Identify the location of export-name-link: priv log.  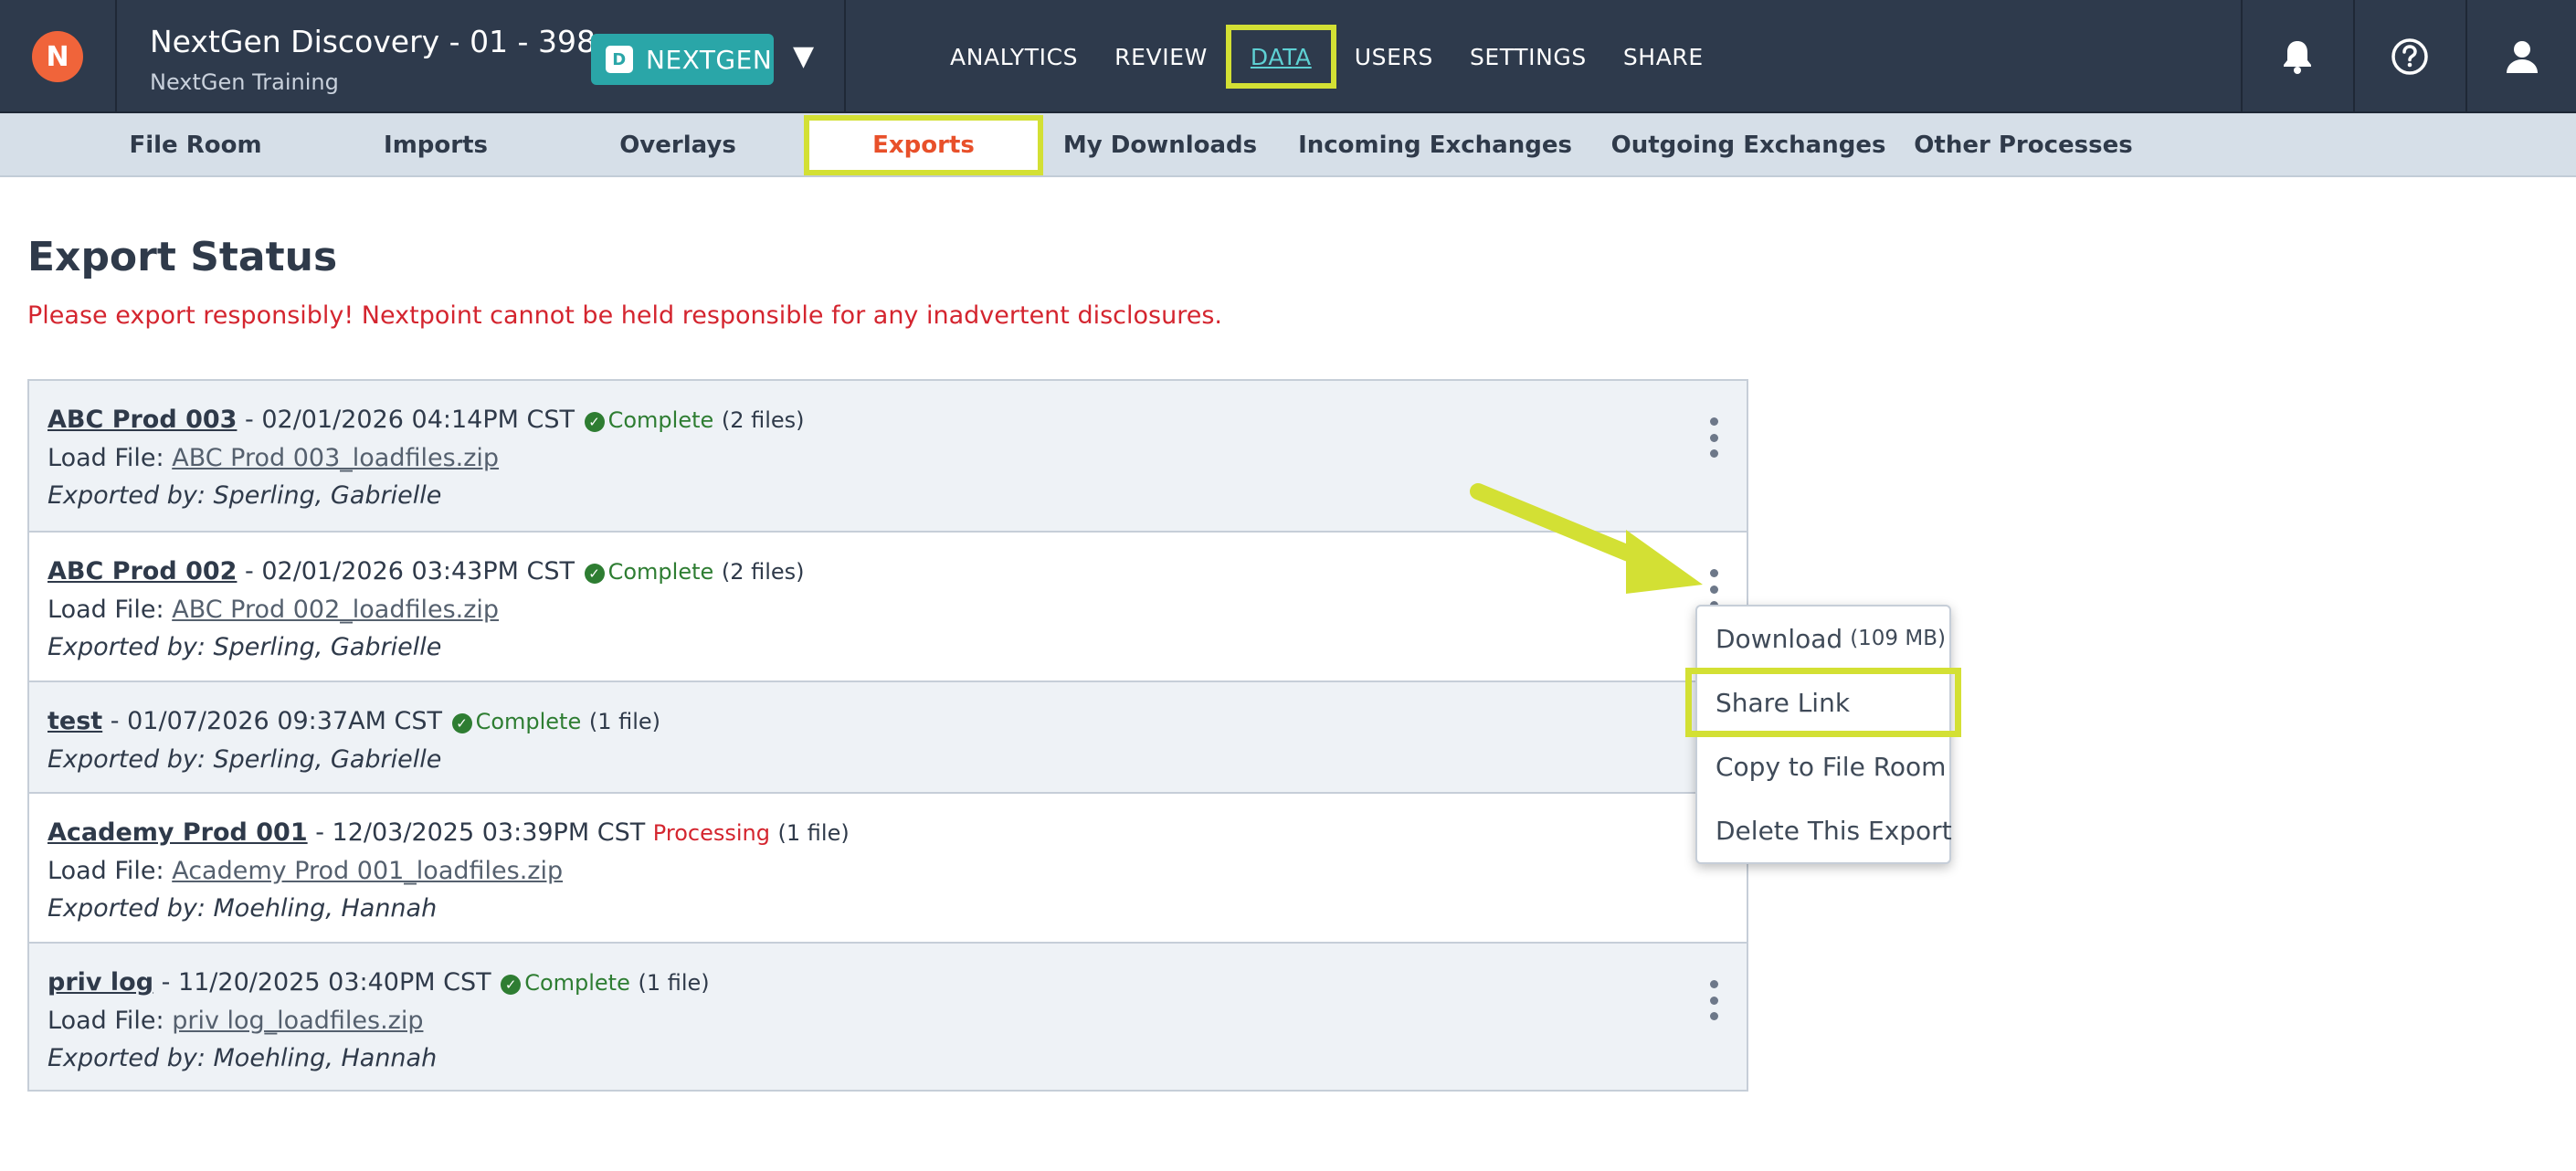
(100, 982).